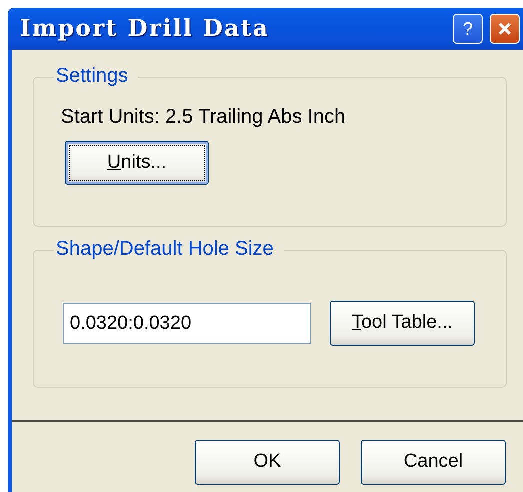 This screenshot has height=492, width=523. What do you see at coordinates (267, 462) in the screenshot?
I see `ok-button: OK` at bounding box center [267, 462].